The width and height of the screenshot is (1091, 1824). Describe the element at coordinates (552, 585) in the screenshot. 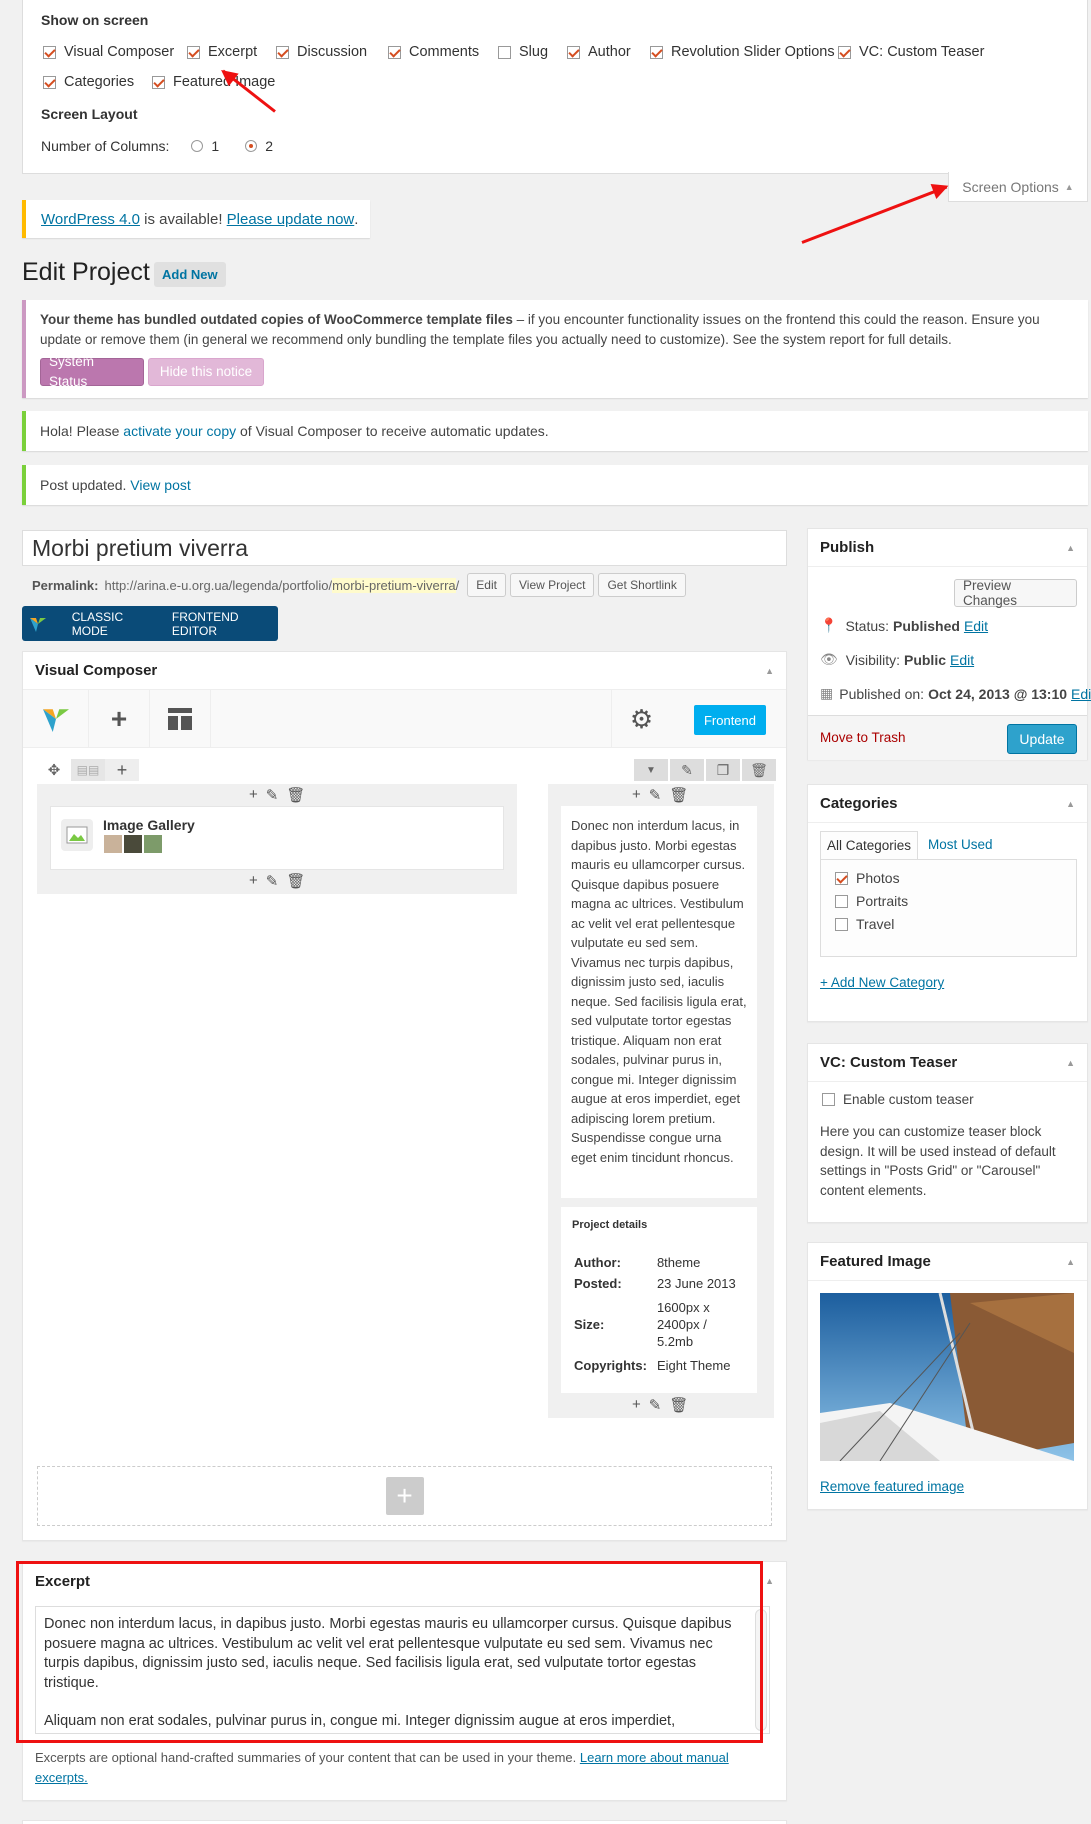

I see `view-project-button: View Project` at that location.